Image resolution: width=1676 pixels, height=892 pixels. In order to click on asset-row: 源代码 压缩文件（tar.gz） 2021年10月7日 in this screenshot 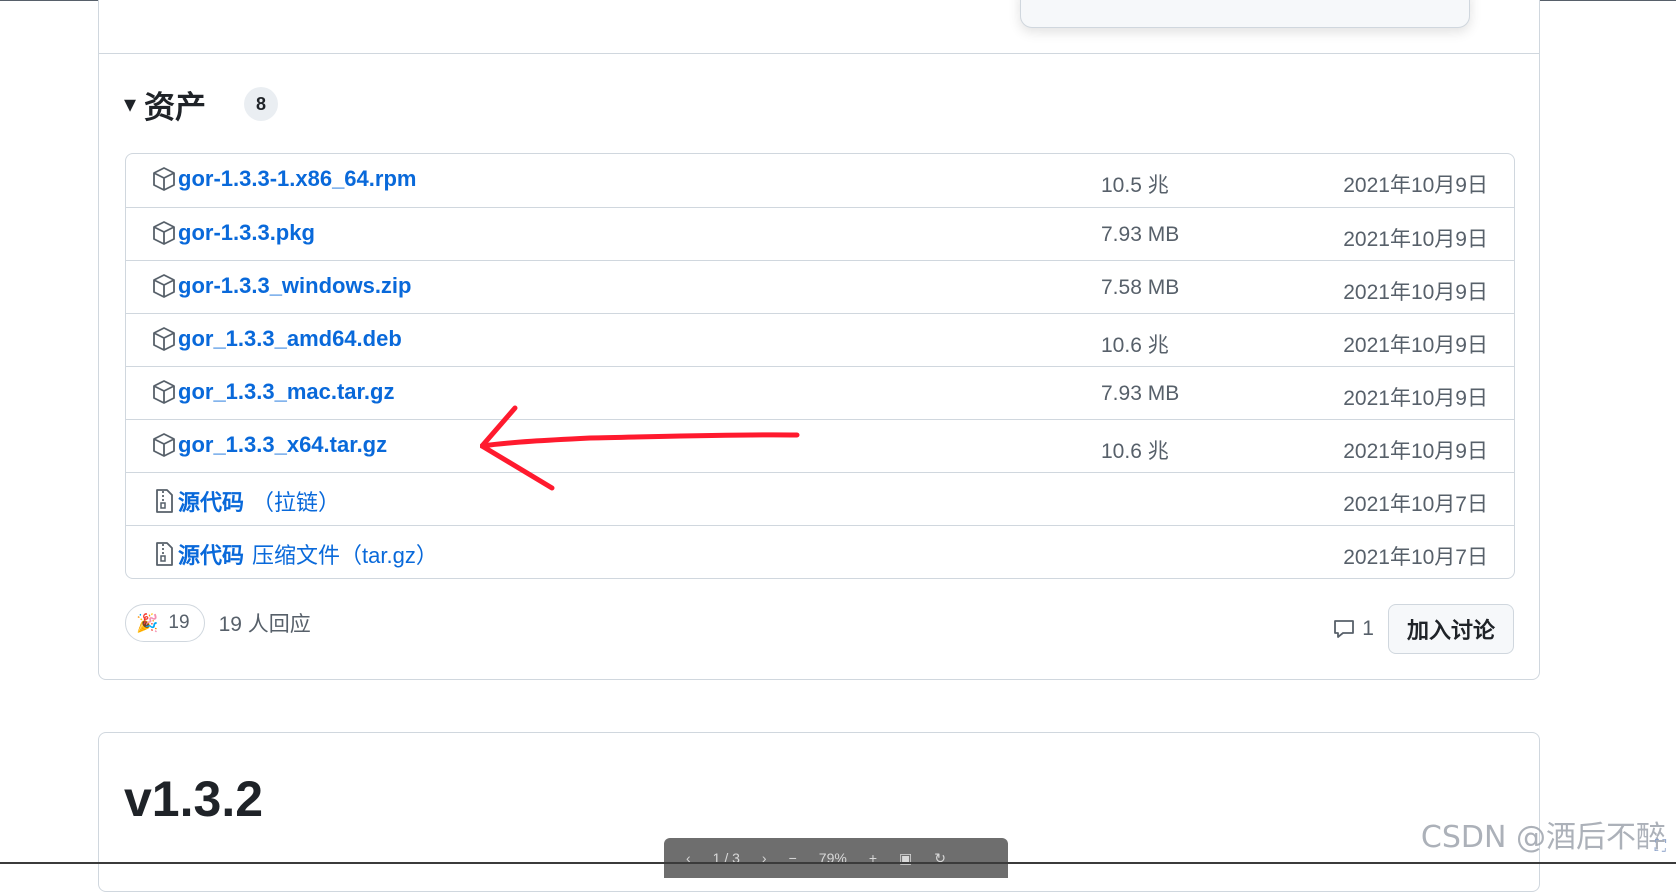, I will do `click(820, 551)`.